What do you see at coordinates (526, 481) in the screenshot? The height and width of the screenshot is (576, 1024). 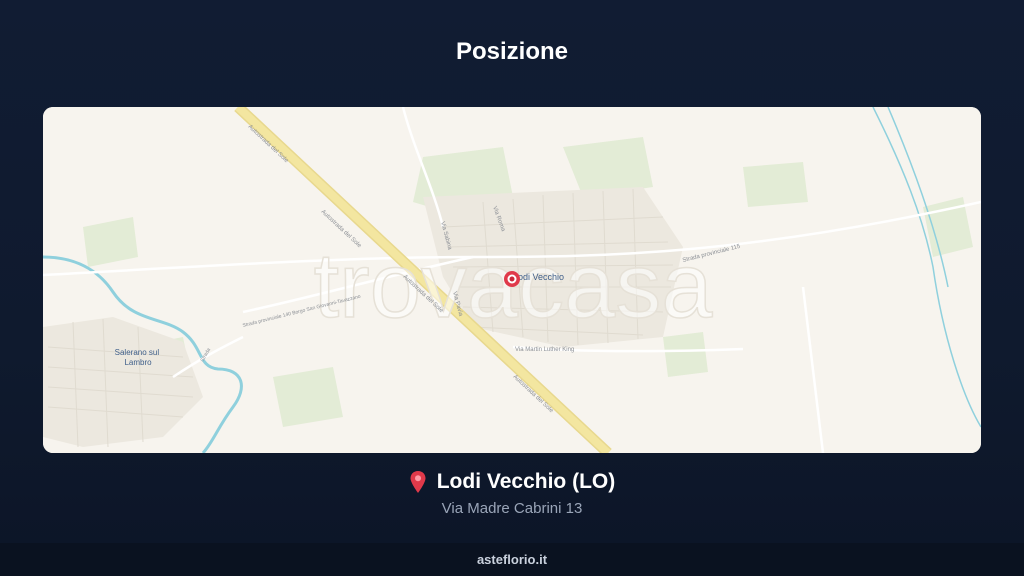 I see `location-name: Lodi Vecchio (LO)` at bounding box center [526, 481].